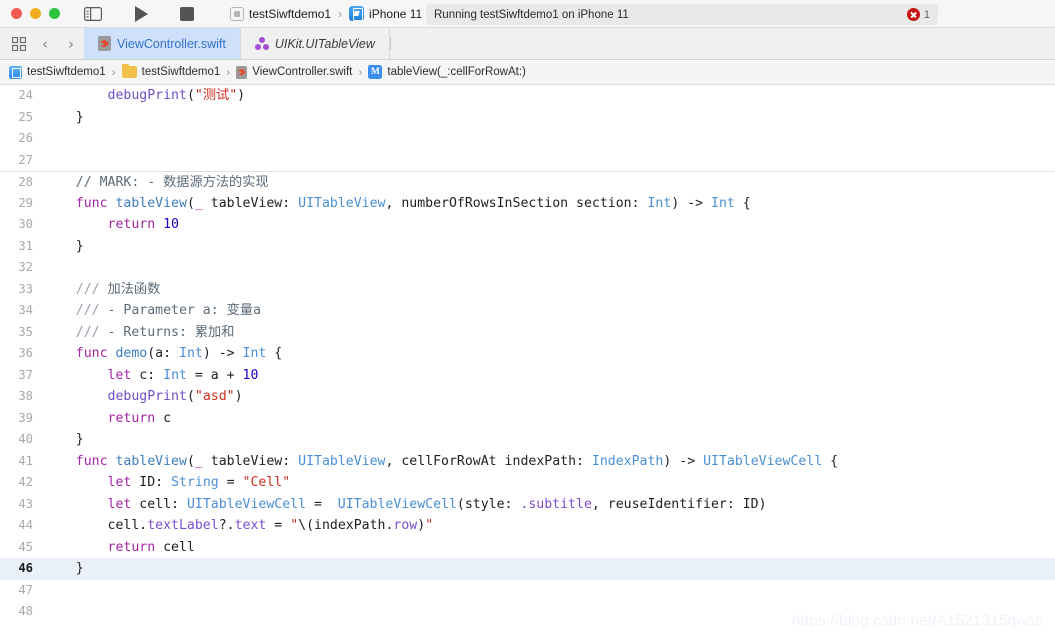 The image size is (1055, 635). What do you see at coordinates (527, 290) in the screenshot?
I see `code-line: 33 /// 加法函数` at bounding box center [527, 290].